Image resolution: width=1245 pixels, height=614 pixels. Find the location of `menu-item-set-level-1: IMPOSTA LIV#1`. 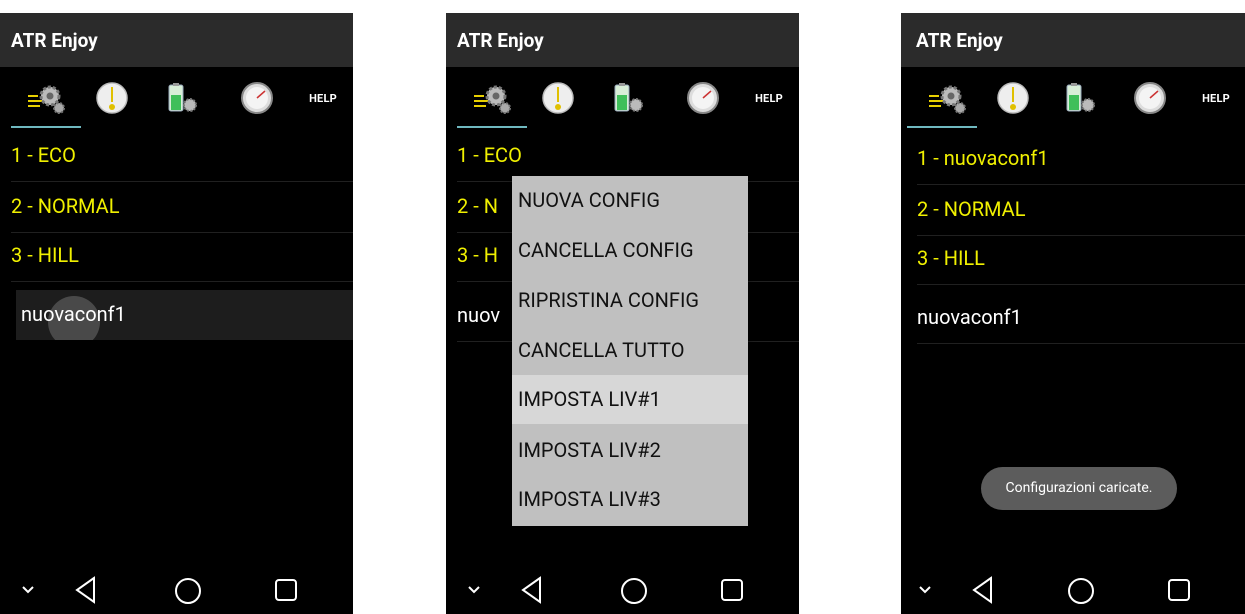

menu-item-set-level-1: IMPOSTA LIV#1 is located at coordinates (630, 399).